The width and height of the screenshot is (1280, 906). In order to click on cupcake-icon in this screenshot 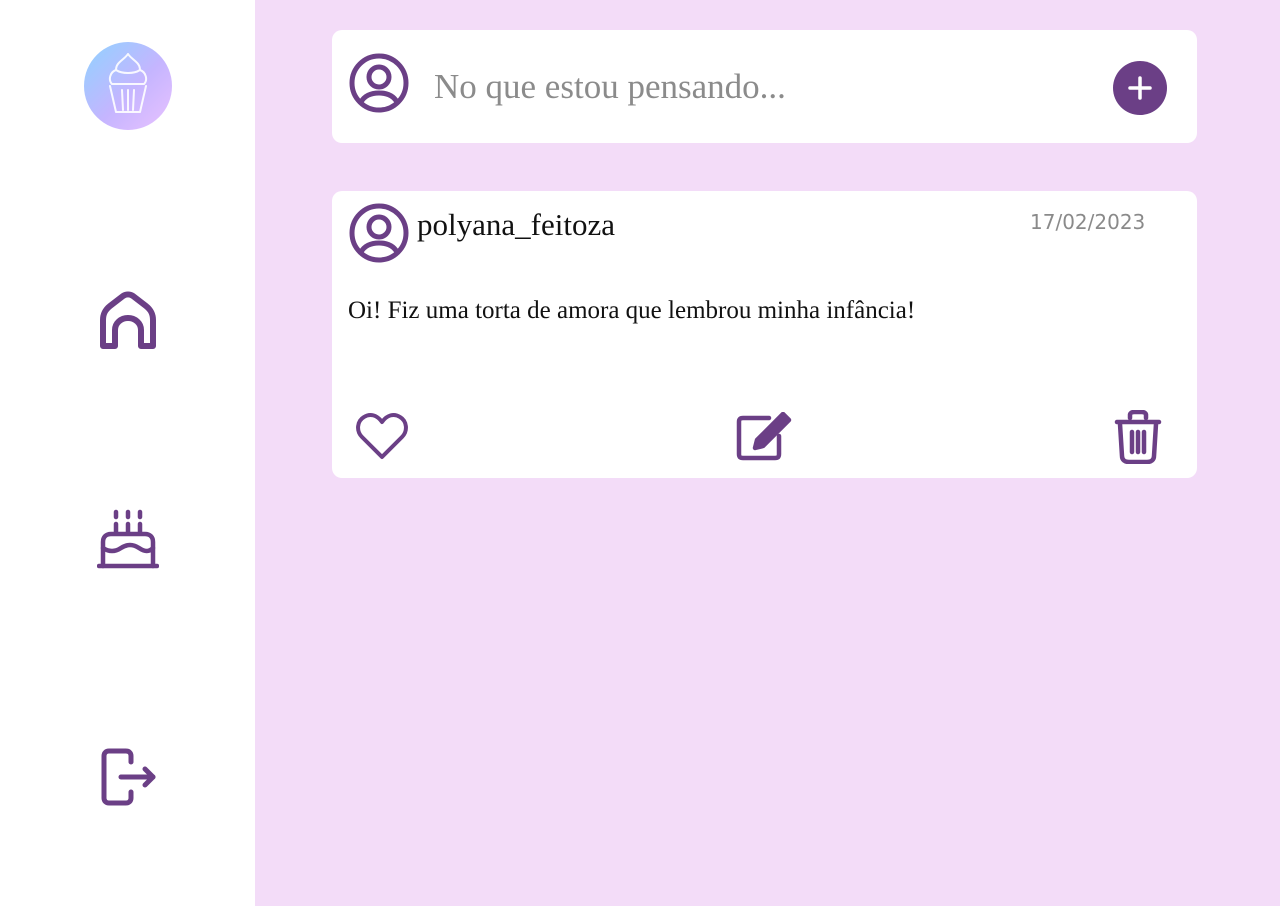, I will do `click(128, 83)`.